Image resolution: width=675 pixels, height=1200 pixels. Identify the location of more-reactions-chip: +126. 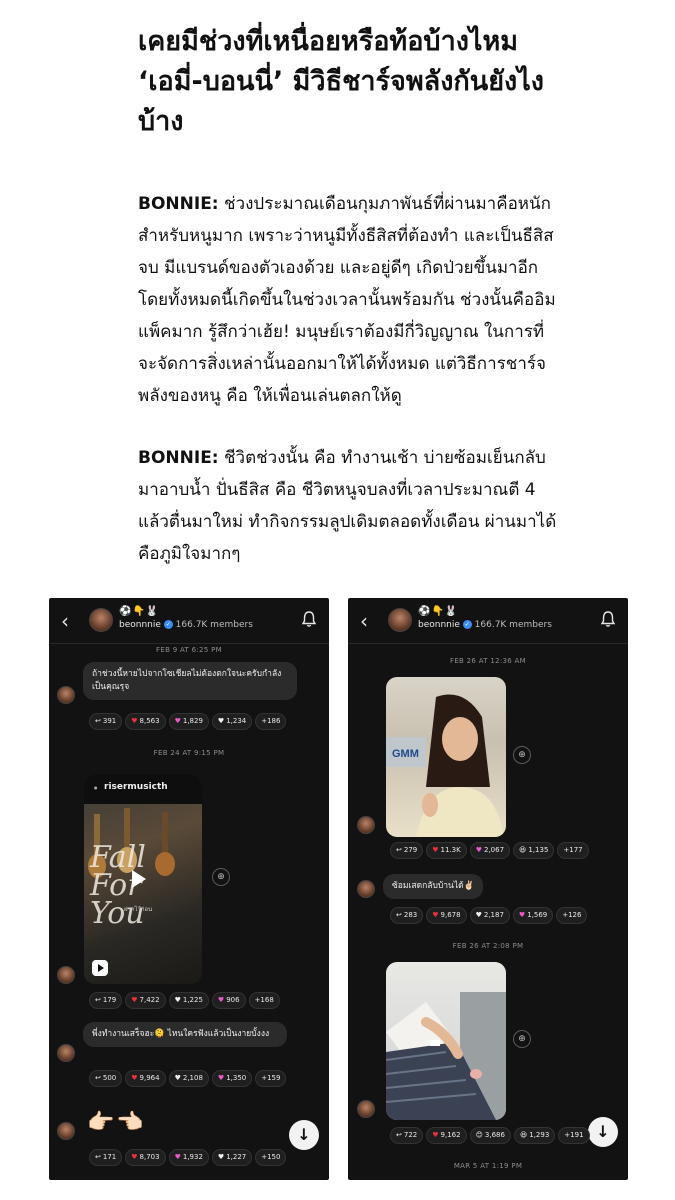
(572, 915).